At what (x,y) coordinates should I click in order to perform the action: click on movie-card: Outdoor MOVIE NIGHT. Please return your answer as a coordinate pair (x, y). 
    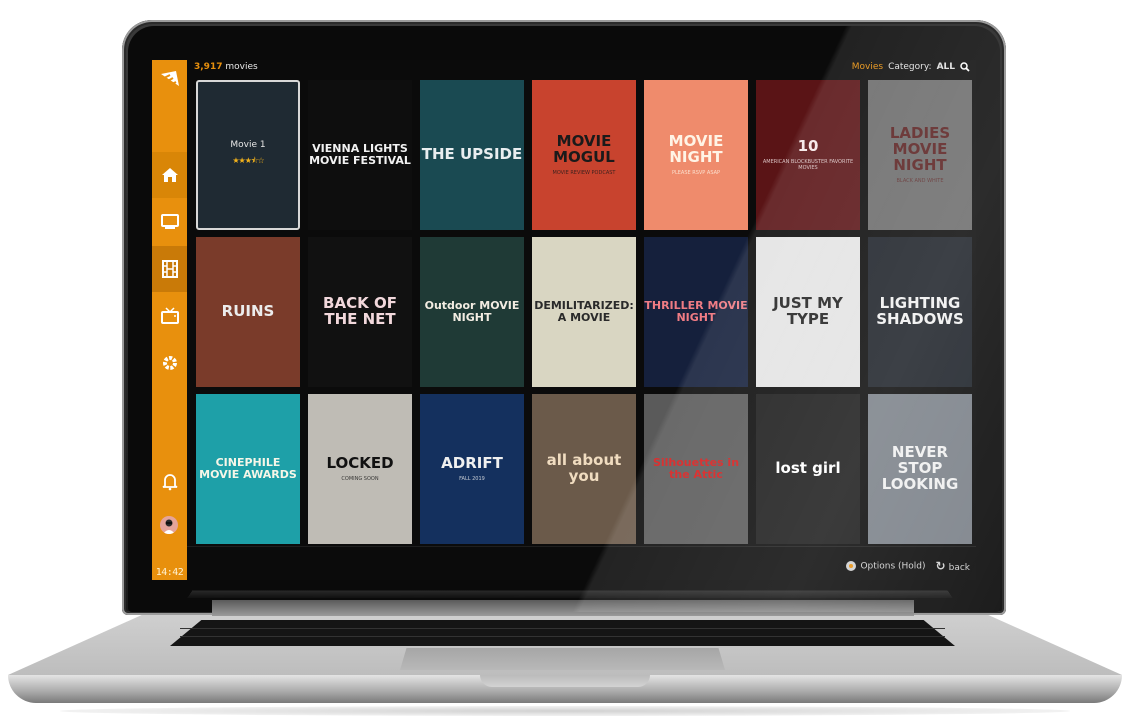
    Looking at the image, I should click on (472, 312).